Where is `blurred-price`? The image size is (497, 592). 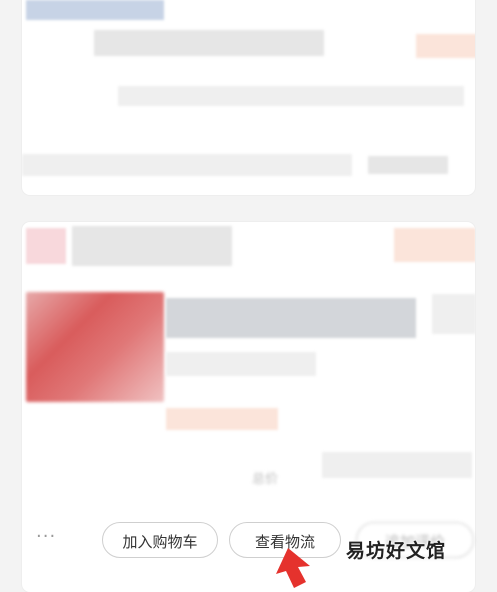
blurred-price is located at coordinates (445, 46).